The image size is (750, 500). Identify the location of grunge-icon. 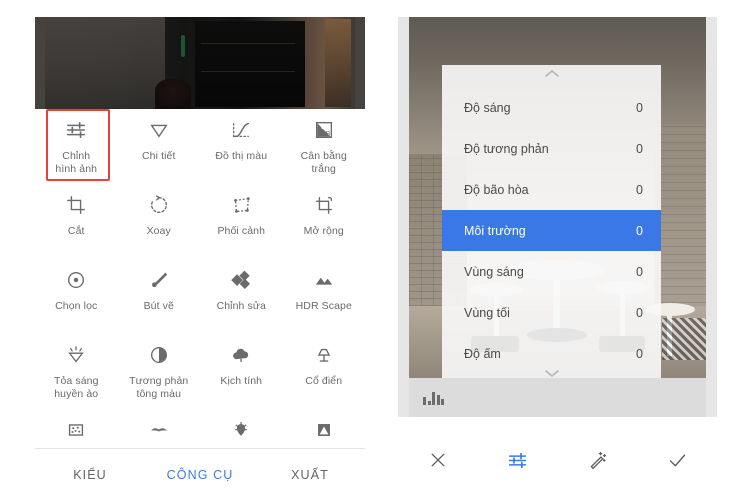
(241, 430).